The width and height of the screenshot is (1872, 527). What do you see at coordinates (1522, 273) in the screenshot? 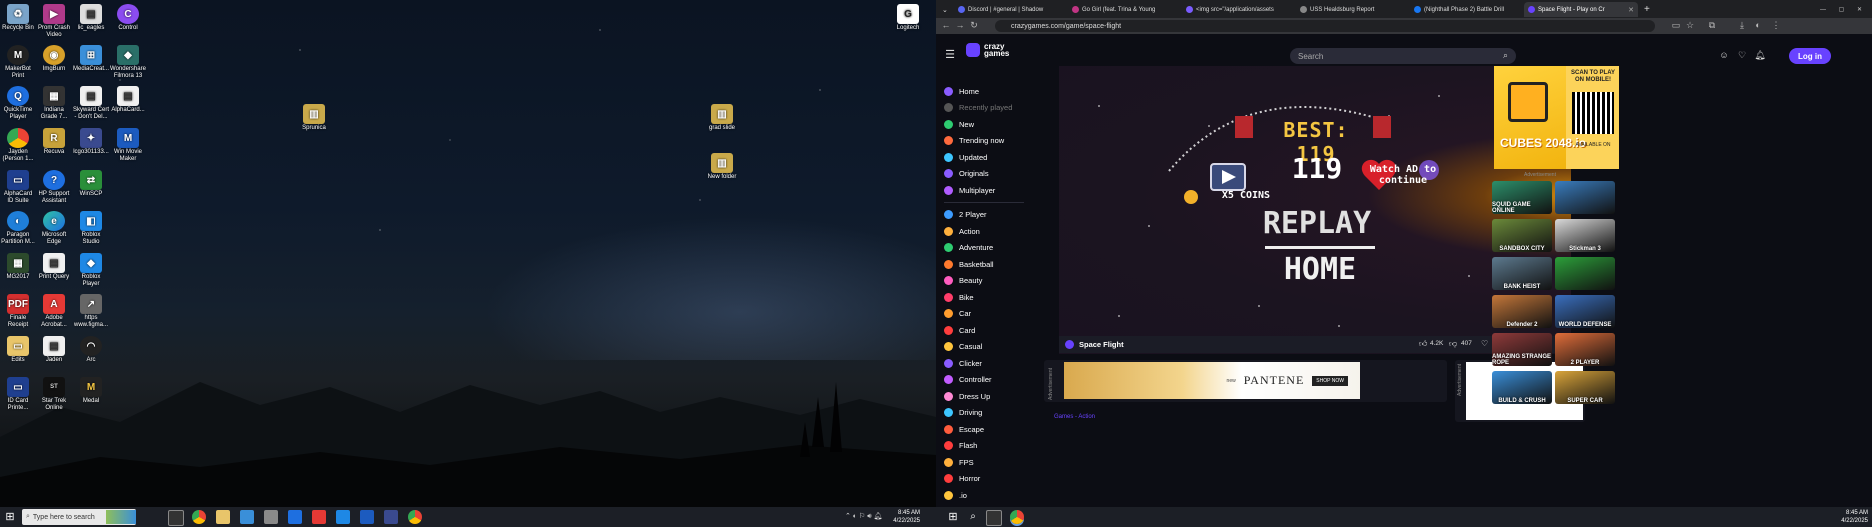
I see `game-thumbnail: BANK HEIST` at bounding box center [1522, 273].